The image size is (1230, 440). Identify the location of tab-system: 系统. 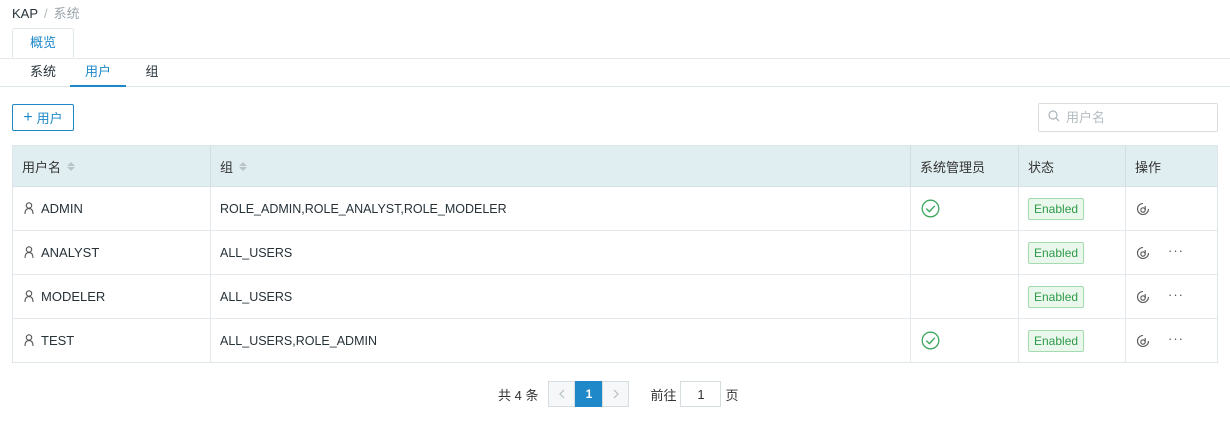
(43, 72).